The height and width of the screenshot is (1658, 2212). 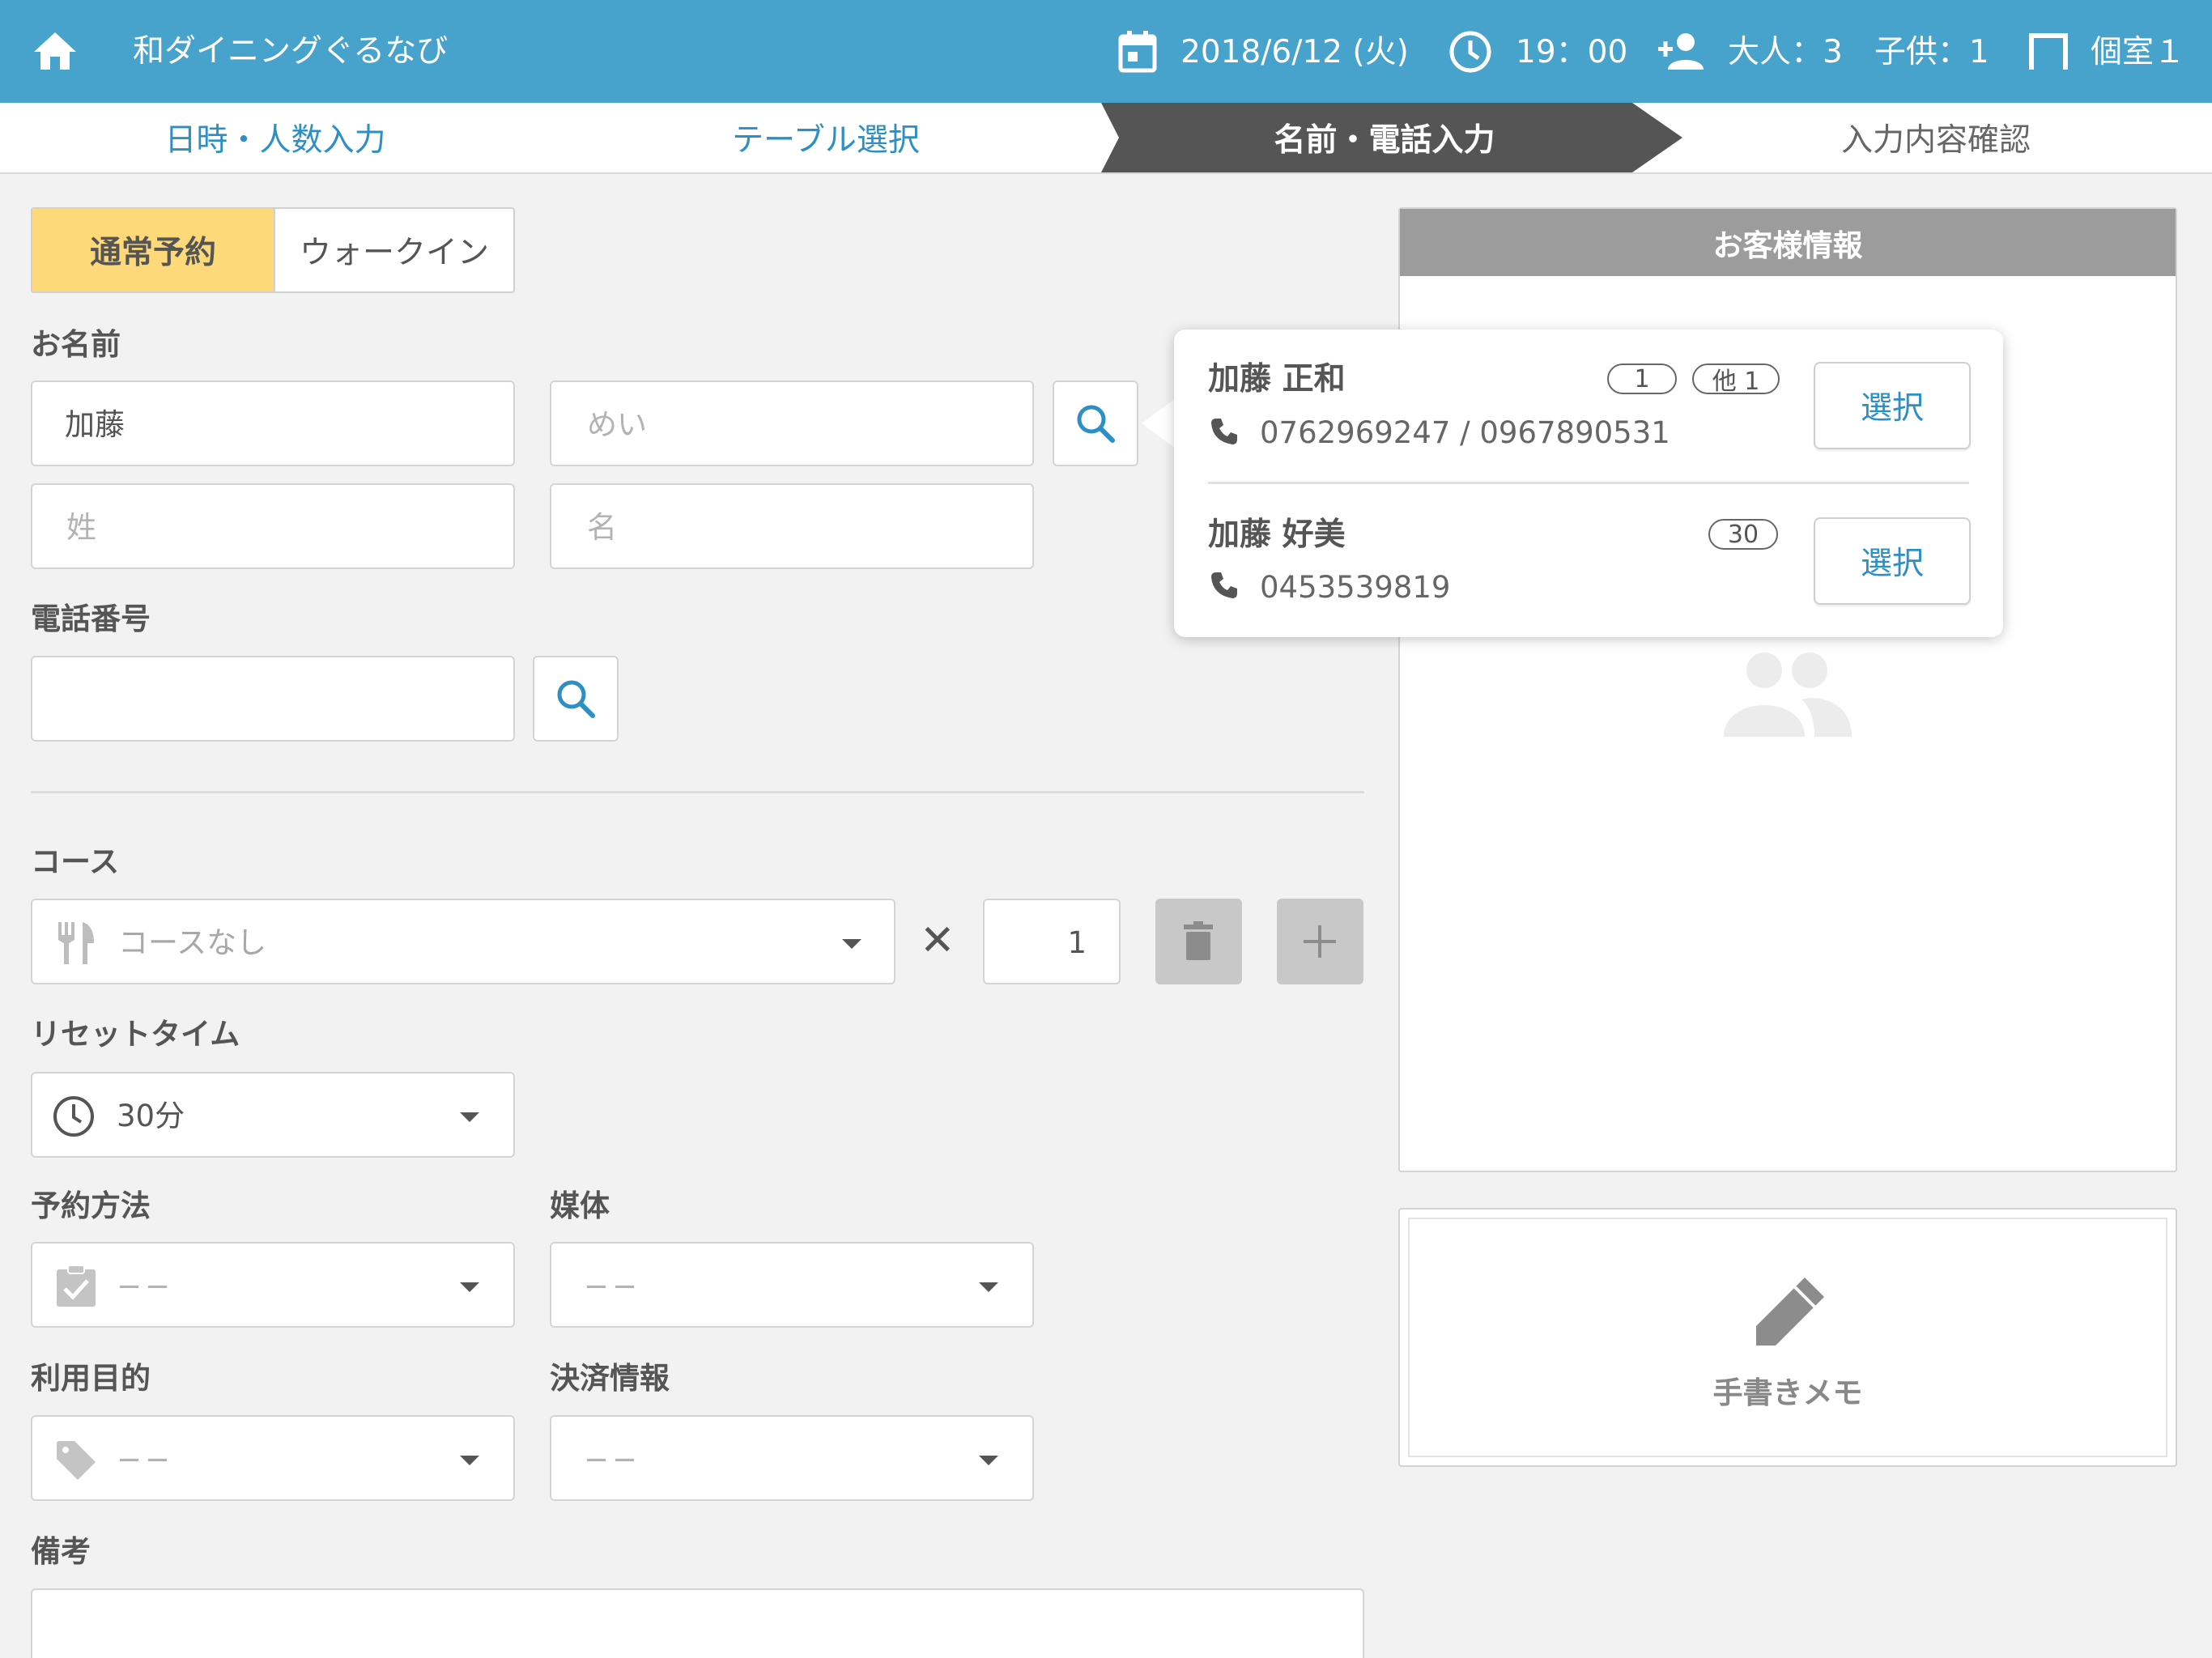 I want to click on kana-first-name-input: めい, so click(x=792, y=423).